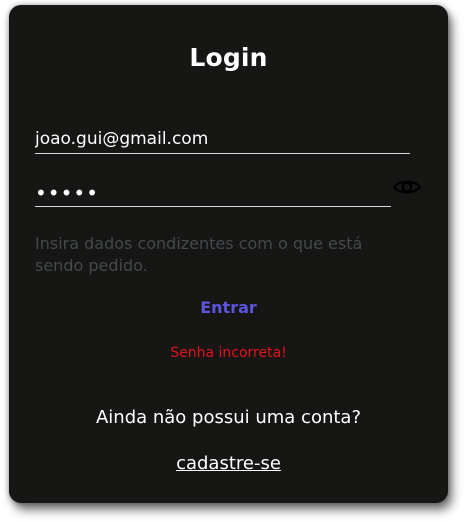 This screenshot has width=472, height=522. I want to click on password-input, so click(213, 193).